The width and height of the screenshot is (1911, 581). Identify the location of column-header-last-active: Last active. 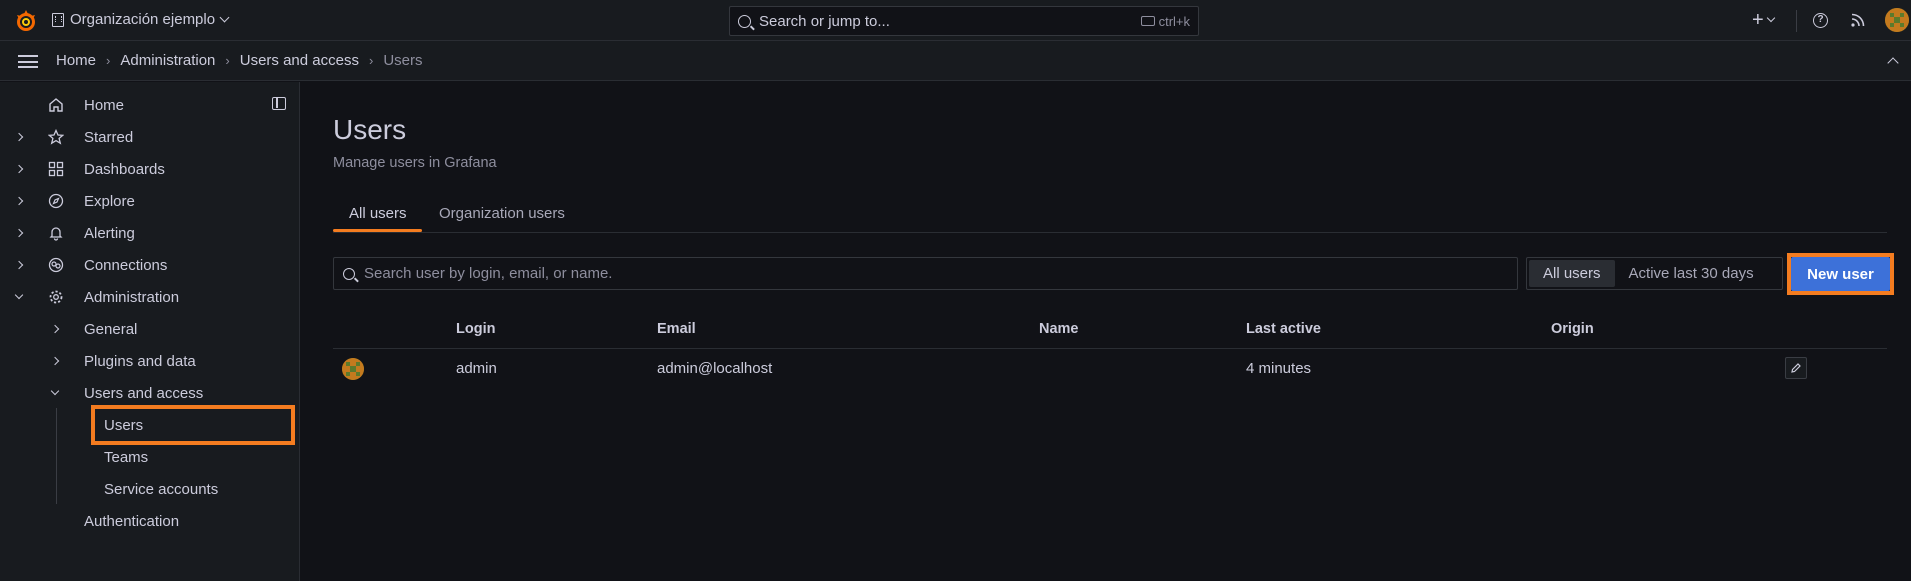
(1283, 329).